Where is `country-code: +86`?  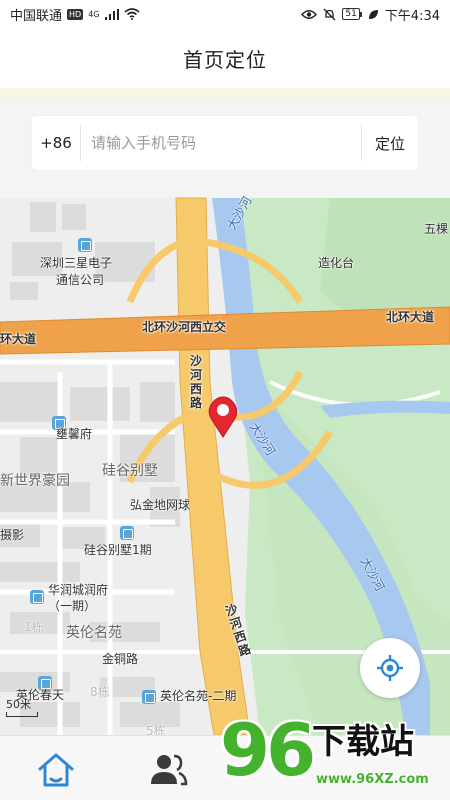
country-code: +86 is located at coordinates (56, 143).